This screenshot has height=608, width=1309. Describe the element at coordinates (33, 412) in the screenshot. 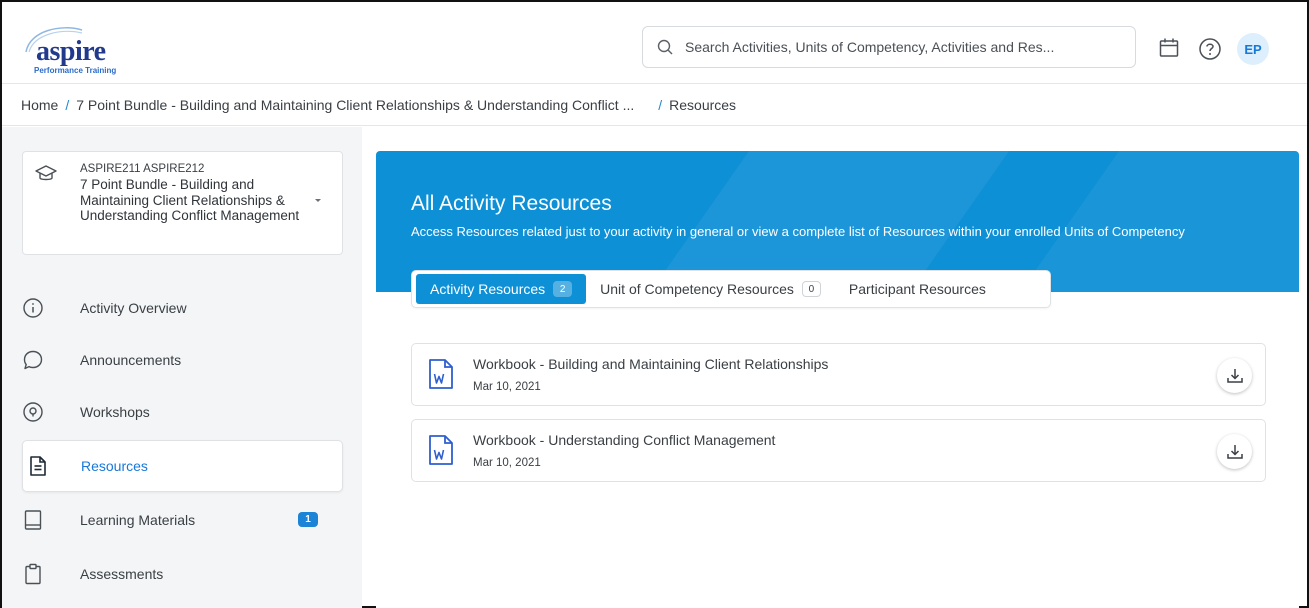

I see `location-pin-icon` at that location.